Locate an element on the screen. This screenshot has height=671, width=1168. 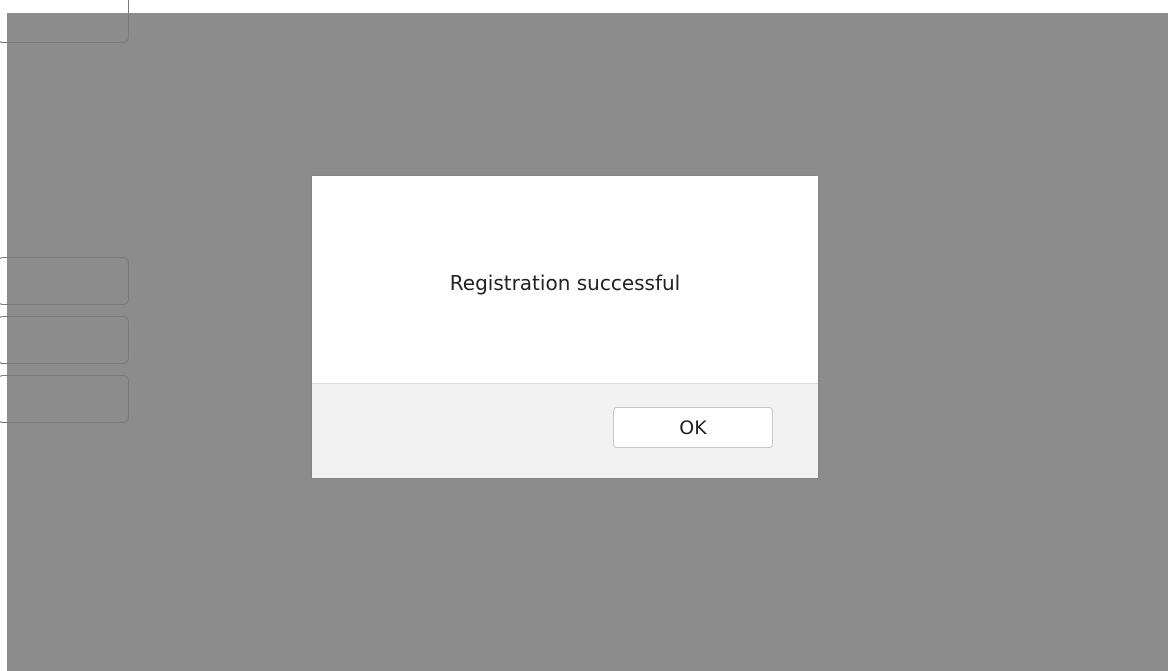
dialog-message: Registration successful is located at coordinates (565, 282).